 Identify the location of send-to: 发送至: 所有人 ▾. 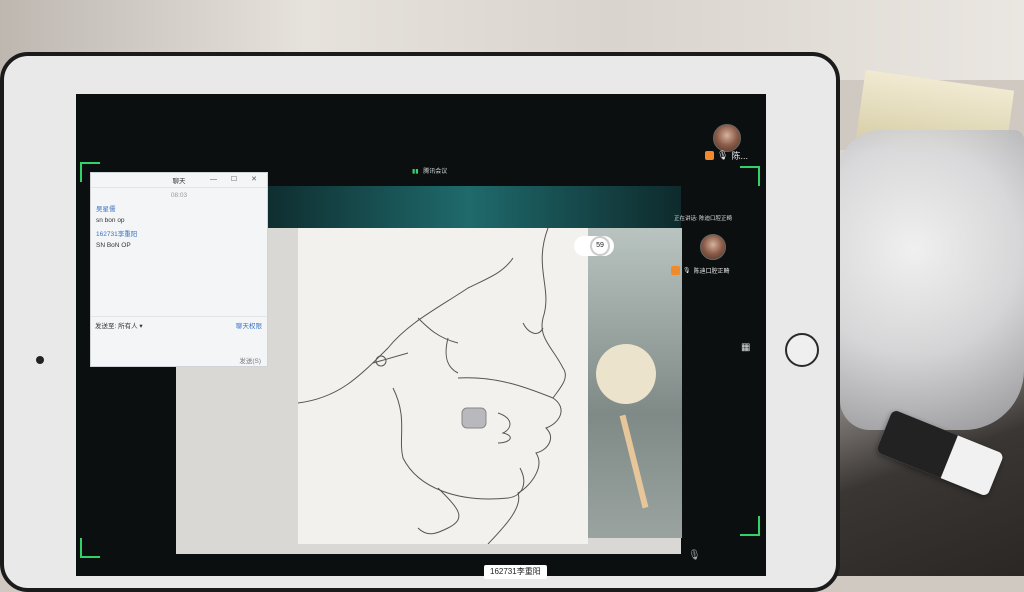
(119, 325).